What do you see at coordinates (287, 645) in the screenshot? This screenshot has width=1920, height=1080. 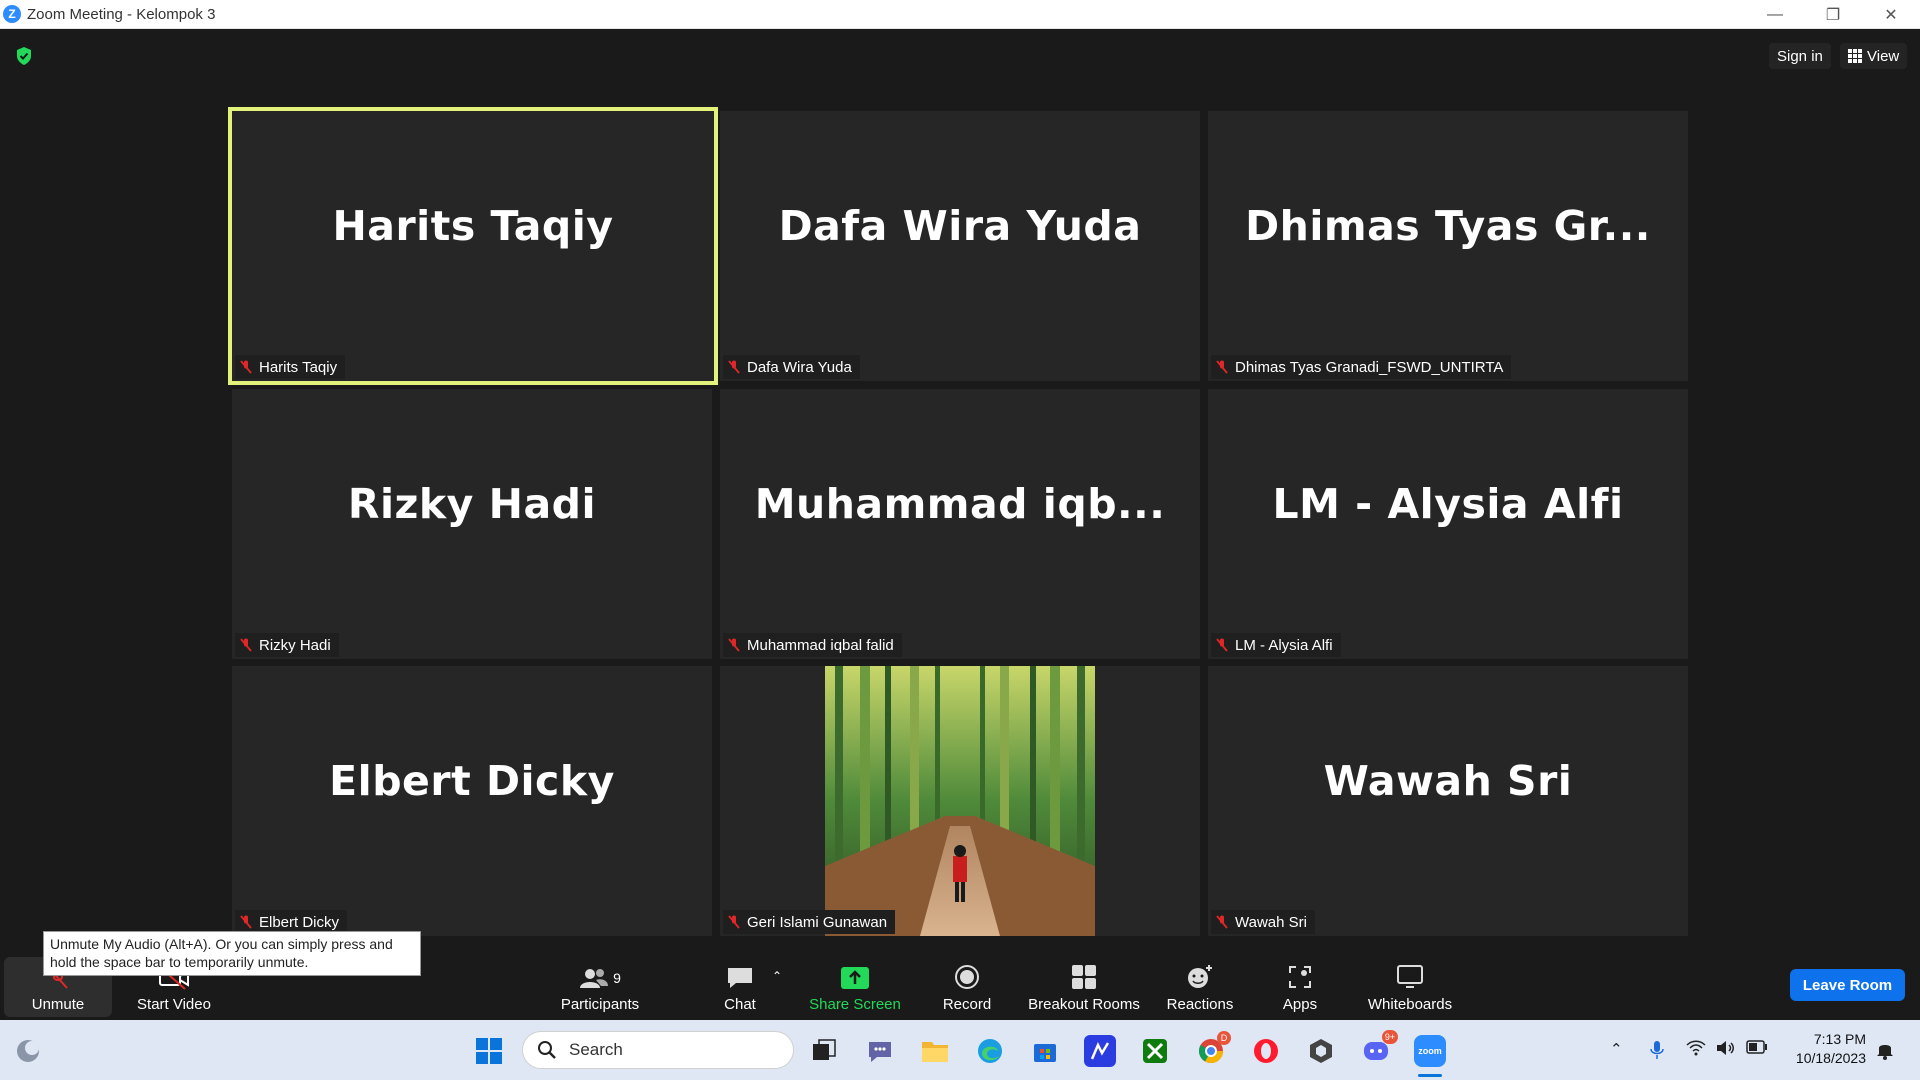 I see `participant-name-label: Rizky Hadi` at bounding box center [287, 645].